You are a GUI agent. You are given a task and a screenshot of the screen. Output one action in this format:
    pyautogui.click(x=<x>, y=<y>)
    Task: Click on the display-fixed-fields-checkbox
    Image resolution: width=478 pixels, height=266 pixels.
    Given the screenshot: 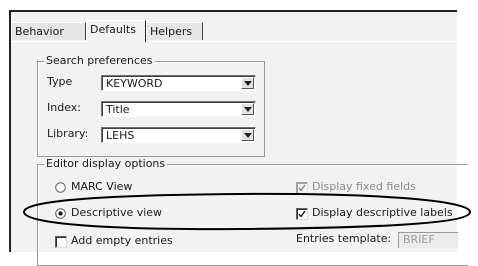 What is the action you would take?
    pyautogui.click(x=302, y=188)
    